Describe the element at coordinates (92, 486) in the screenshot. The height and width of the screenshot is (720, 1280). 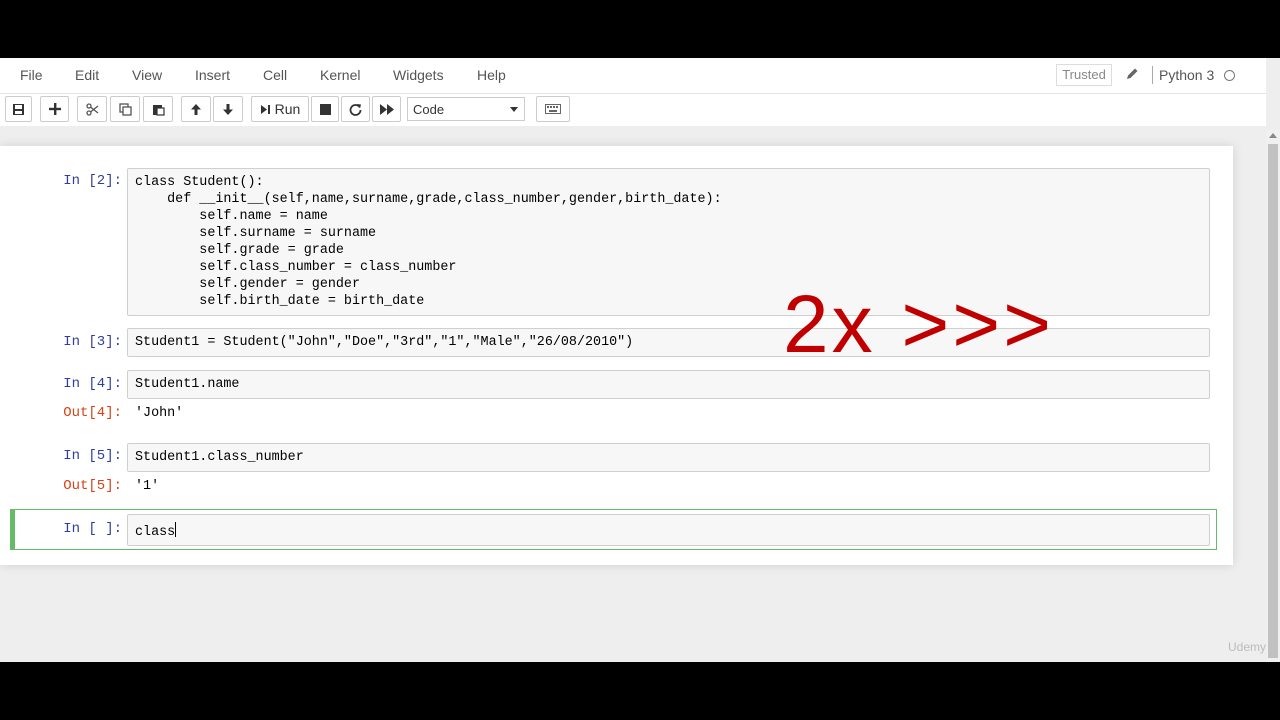
I see `cell-out-prompt: Out[5]:` at that location.